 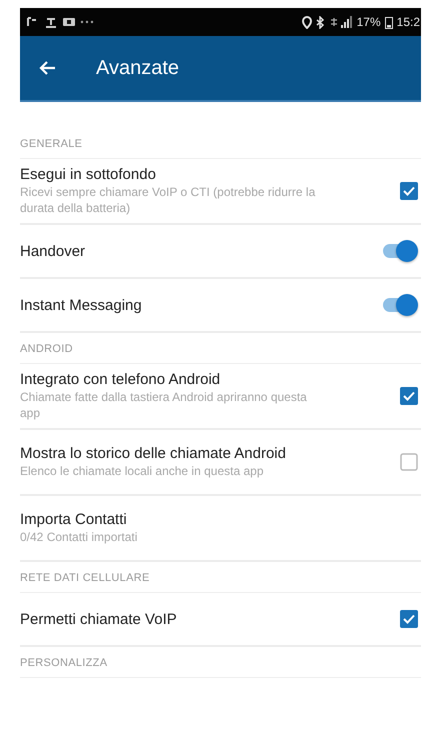 I want to click on settings-row: Esegui in sottofondo Ricevi sempre chiamare VoIP o CTI (potrebbe ridurre la durata della batteria), so click(x=220, y=192).